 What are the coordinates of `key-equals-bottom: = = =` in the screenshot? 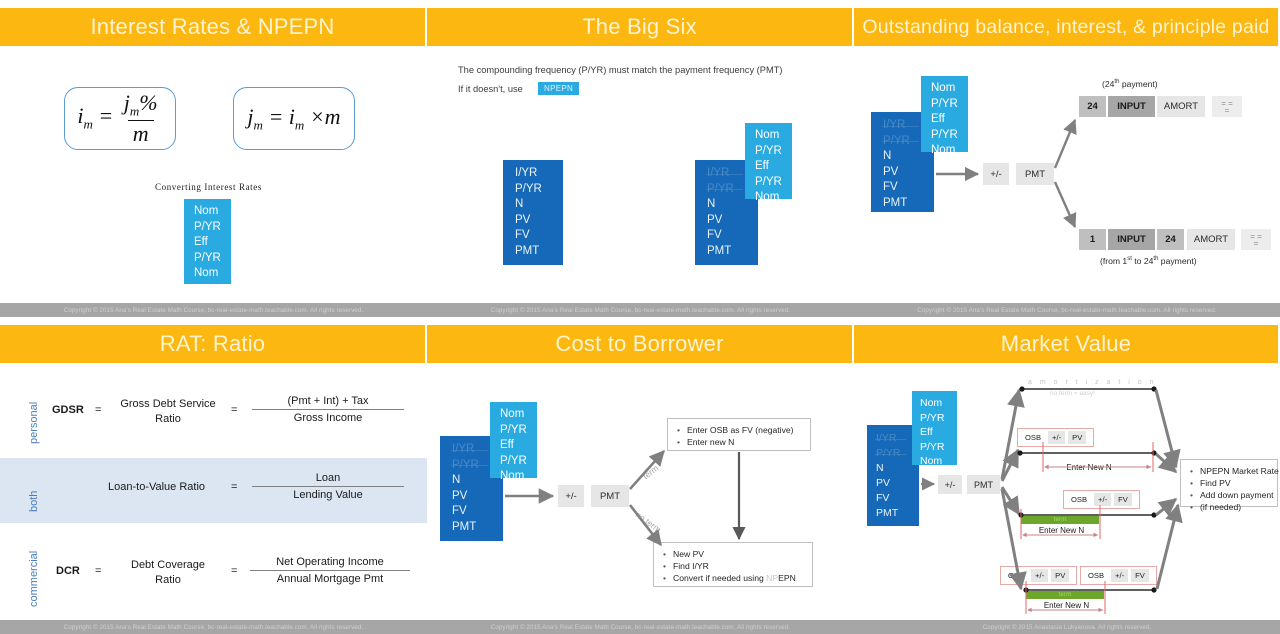 It's located at (1256, 239).